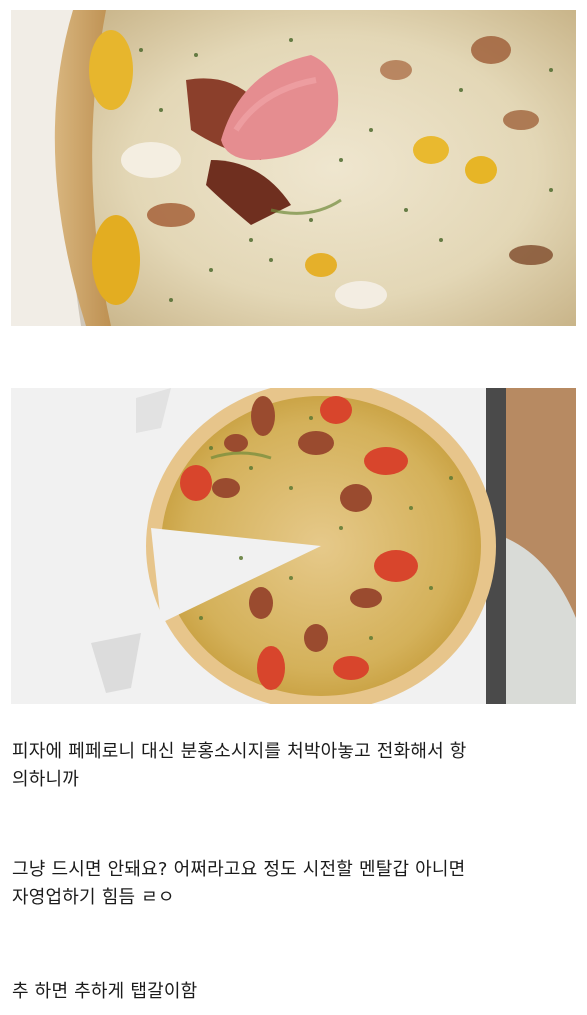 This screenshot has height=1015, width=587. What do you see at coordinates (105, 991) in the screenshot?
I see `post-paragraph: 추 하면 추하게 탭갈이함` at bounding box center [105, 991].